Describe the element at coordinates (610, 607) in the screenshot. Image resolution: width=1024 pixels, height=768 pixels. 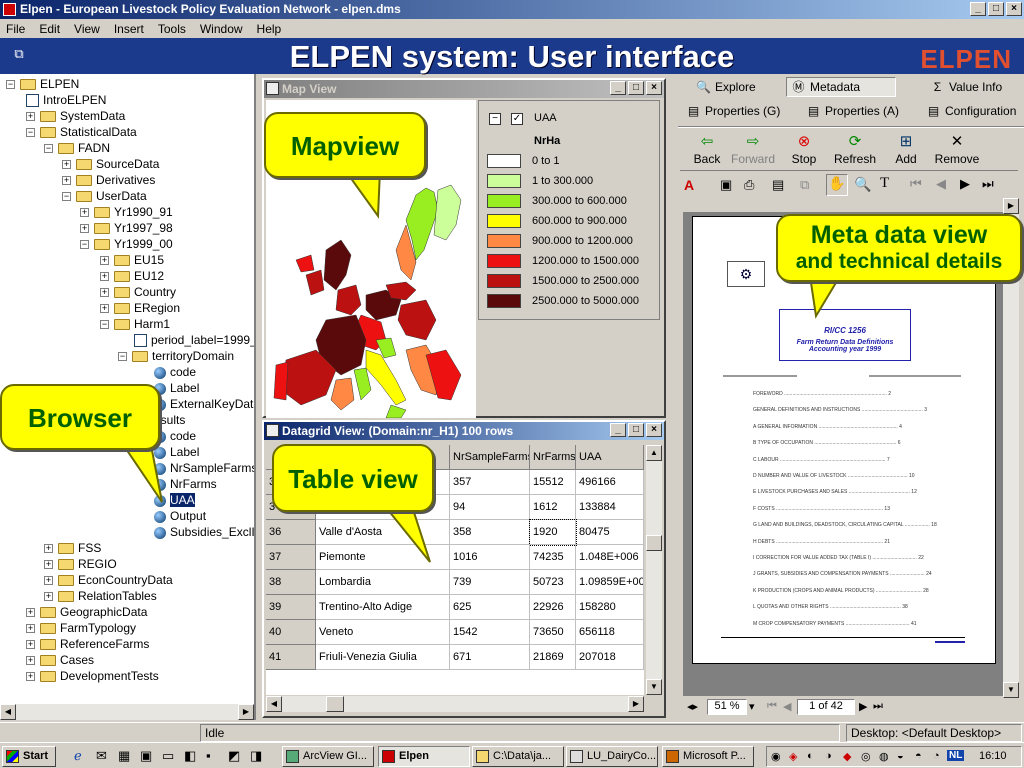
I see `table-cell: 158280` at that location.